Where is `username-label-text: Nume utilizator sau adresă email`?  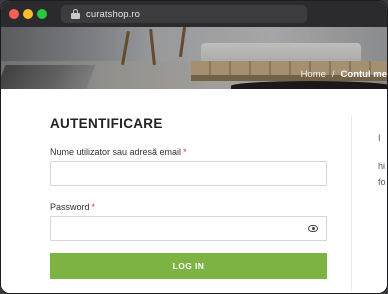
username-label-text: Nume utilizator sau adresă email is located at coordinates (116, 152).